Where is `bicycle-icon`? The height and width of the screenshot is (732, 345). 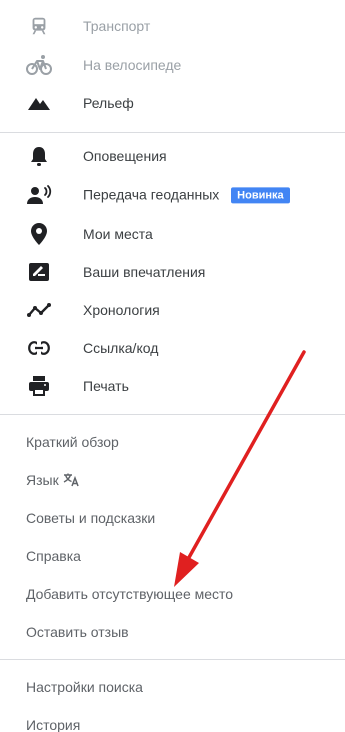
bicycle-icon is located at coordinates (39, 65).